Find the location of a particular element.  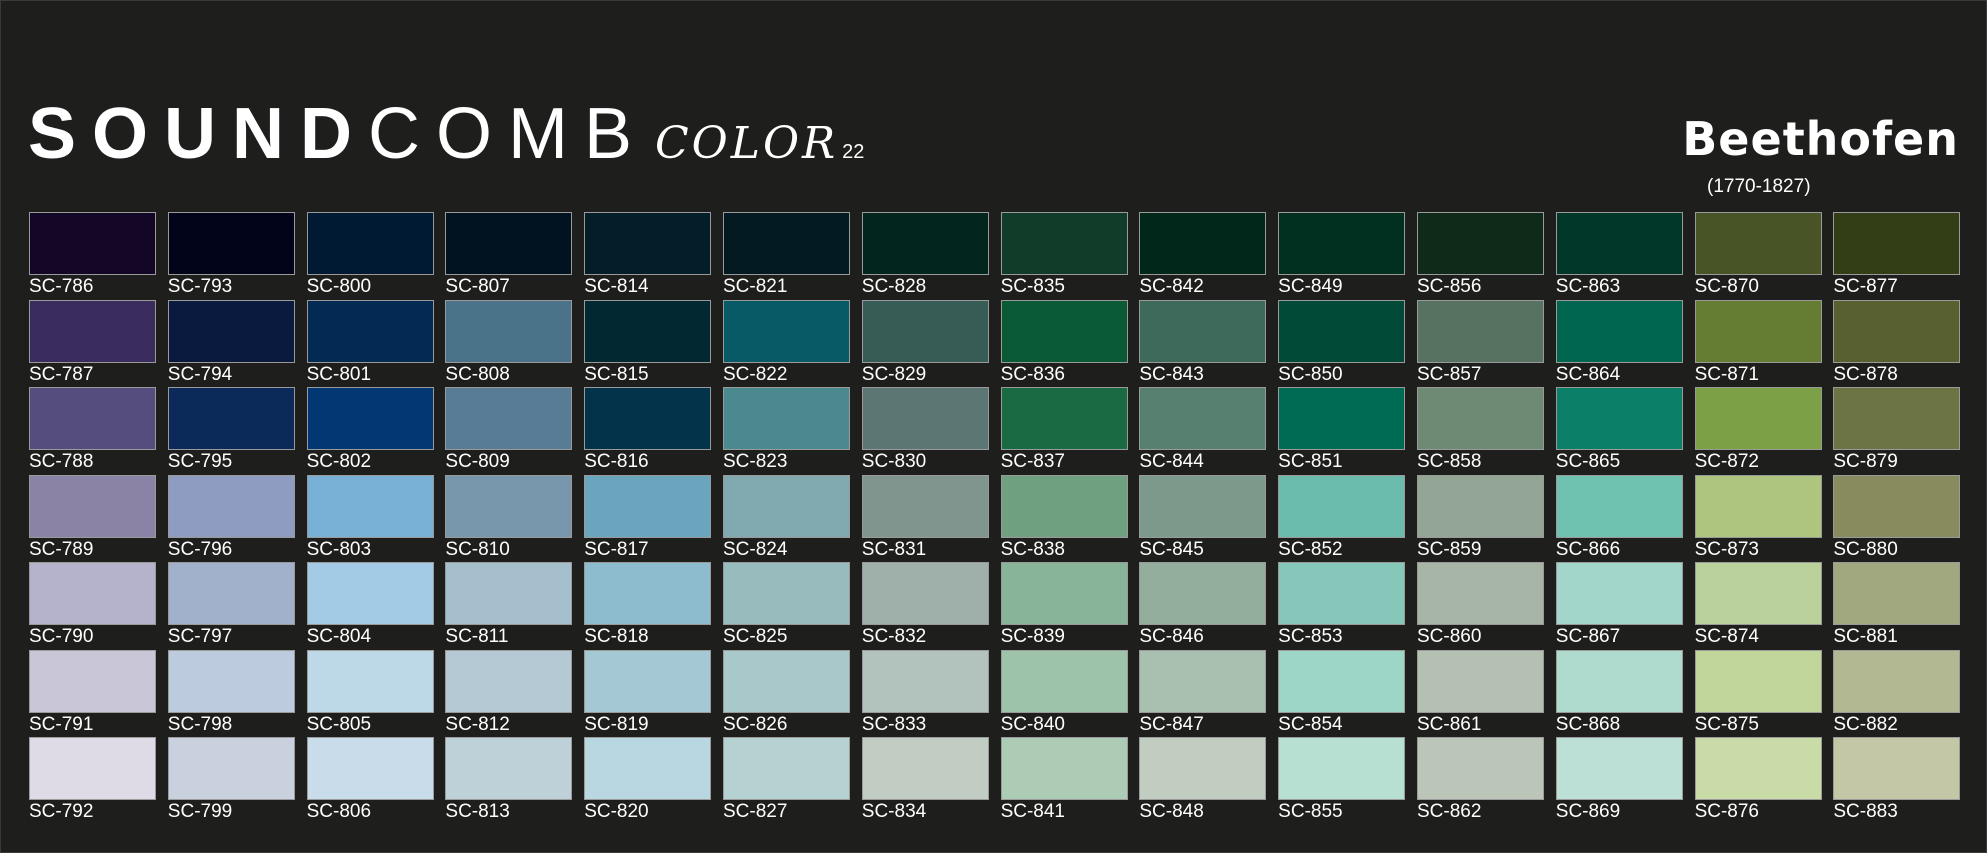

swatch-card: SC-861 is located at coordinates (1480, 693).